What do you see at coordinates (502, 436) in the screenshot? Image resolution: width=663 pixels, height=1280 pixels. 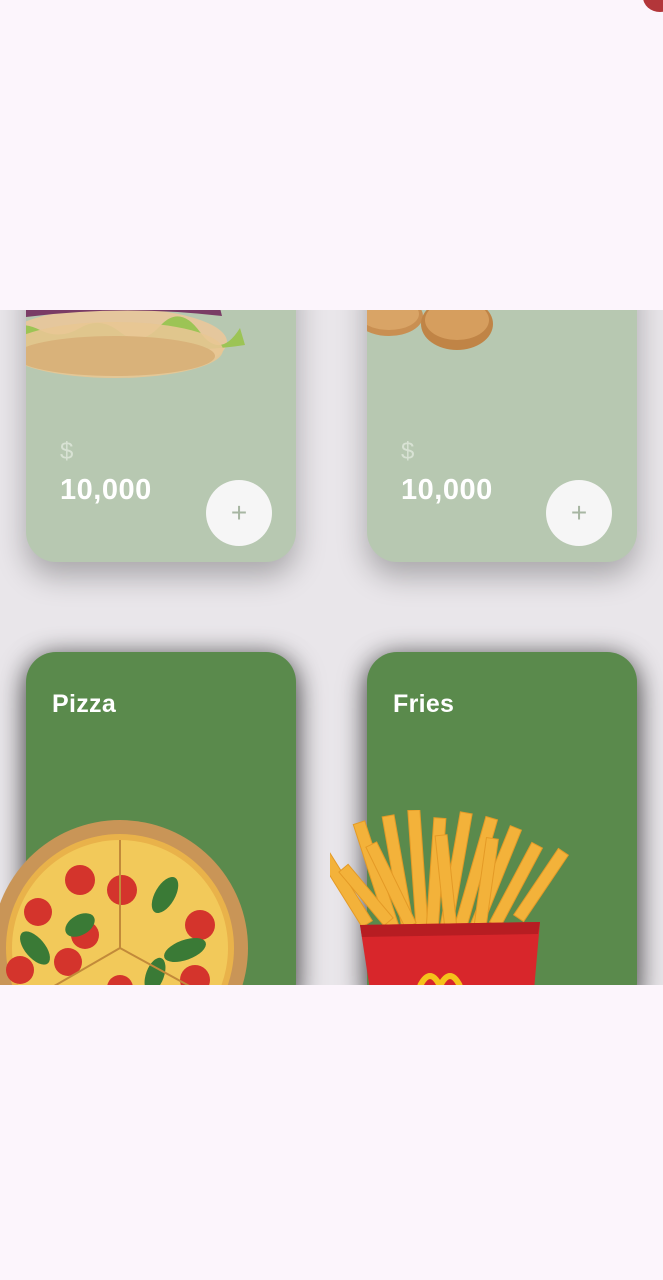 I see `product-card-nuggets: $ 10,000 +` at bounding box center [502, 436].